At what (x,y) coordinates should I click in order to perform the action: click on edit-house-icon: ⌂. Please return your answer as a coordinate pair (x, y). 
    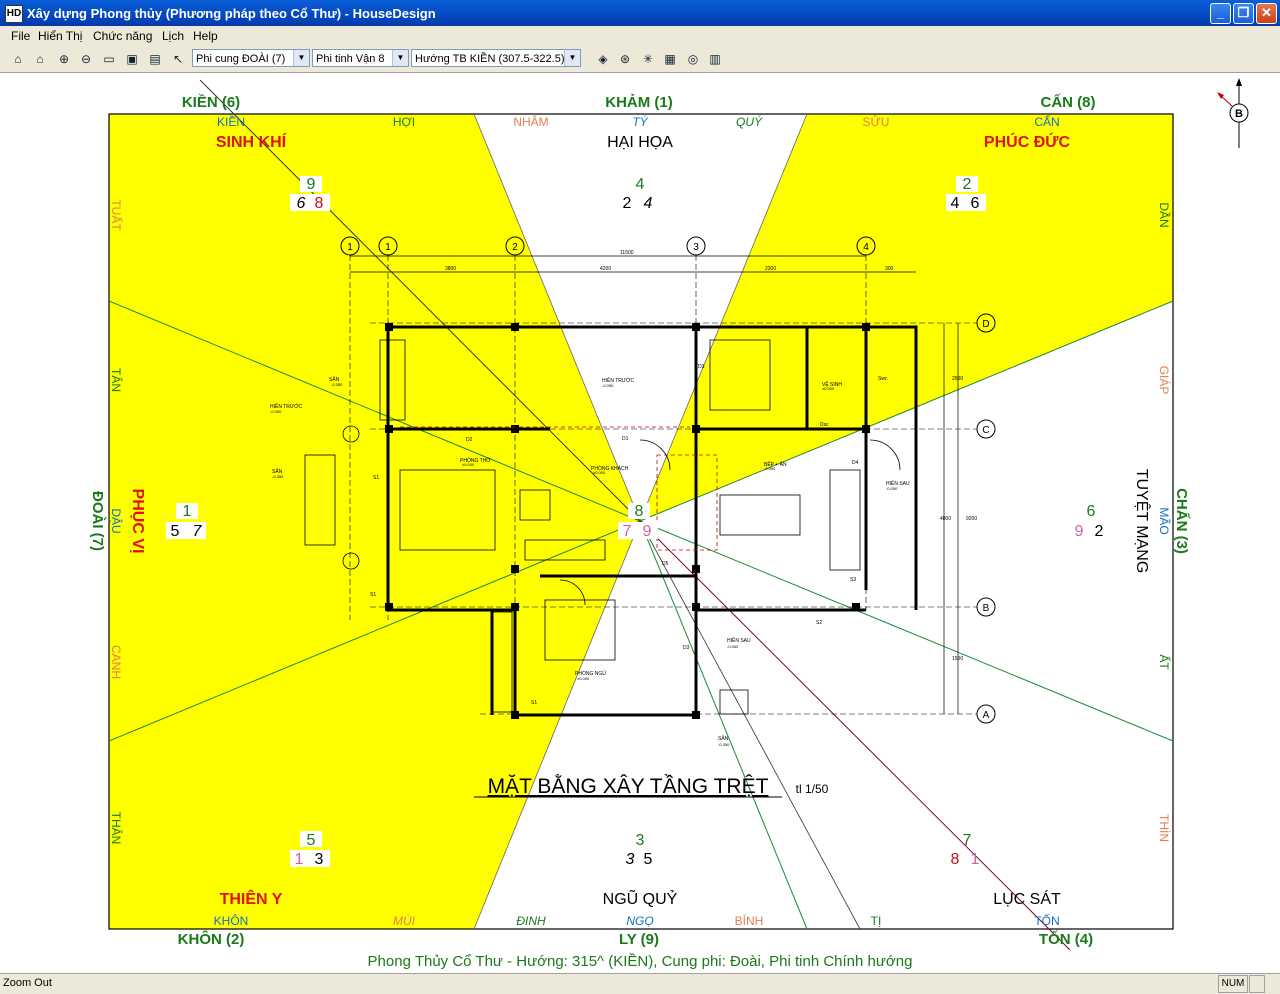
    Looking at the image, I should click on (40, 59).